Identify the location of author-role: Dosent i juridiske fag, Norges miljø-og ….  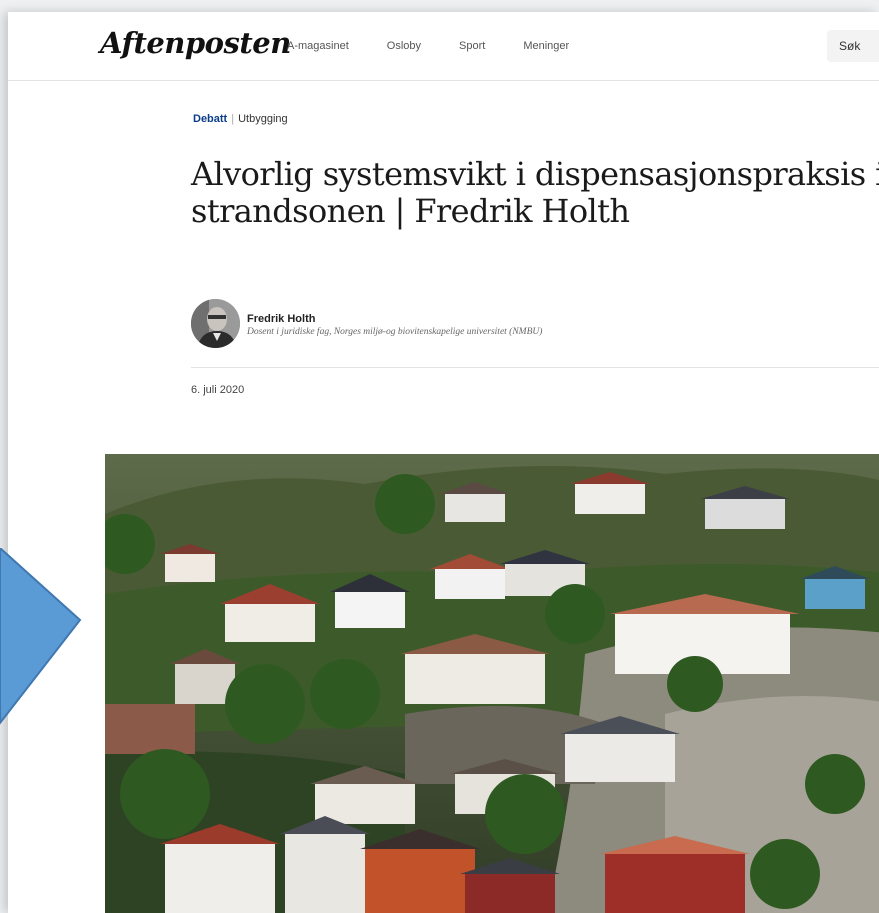
(395, 332).